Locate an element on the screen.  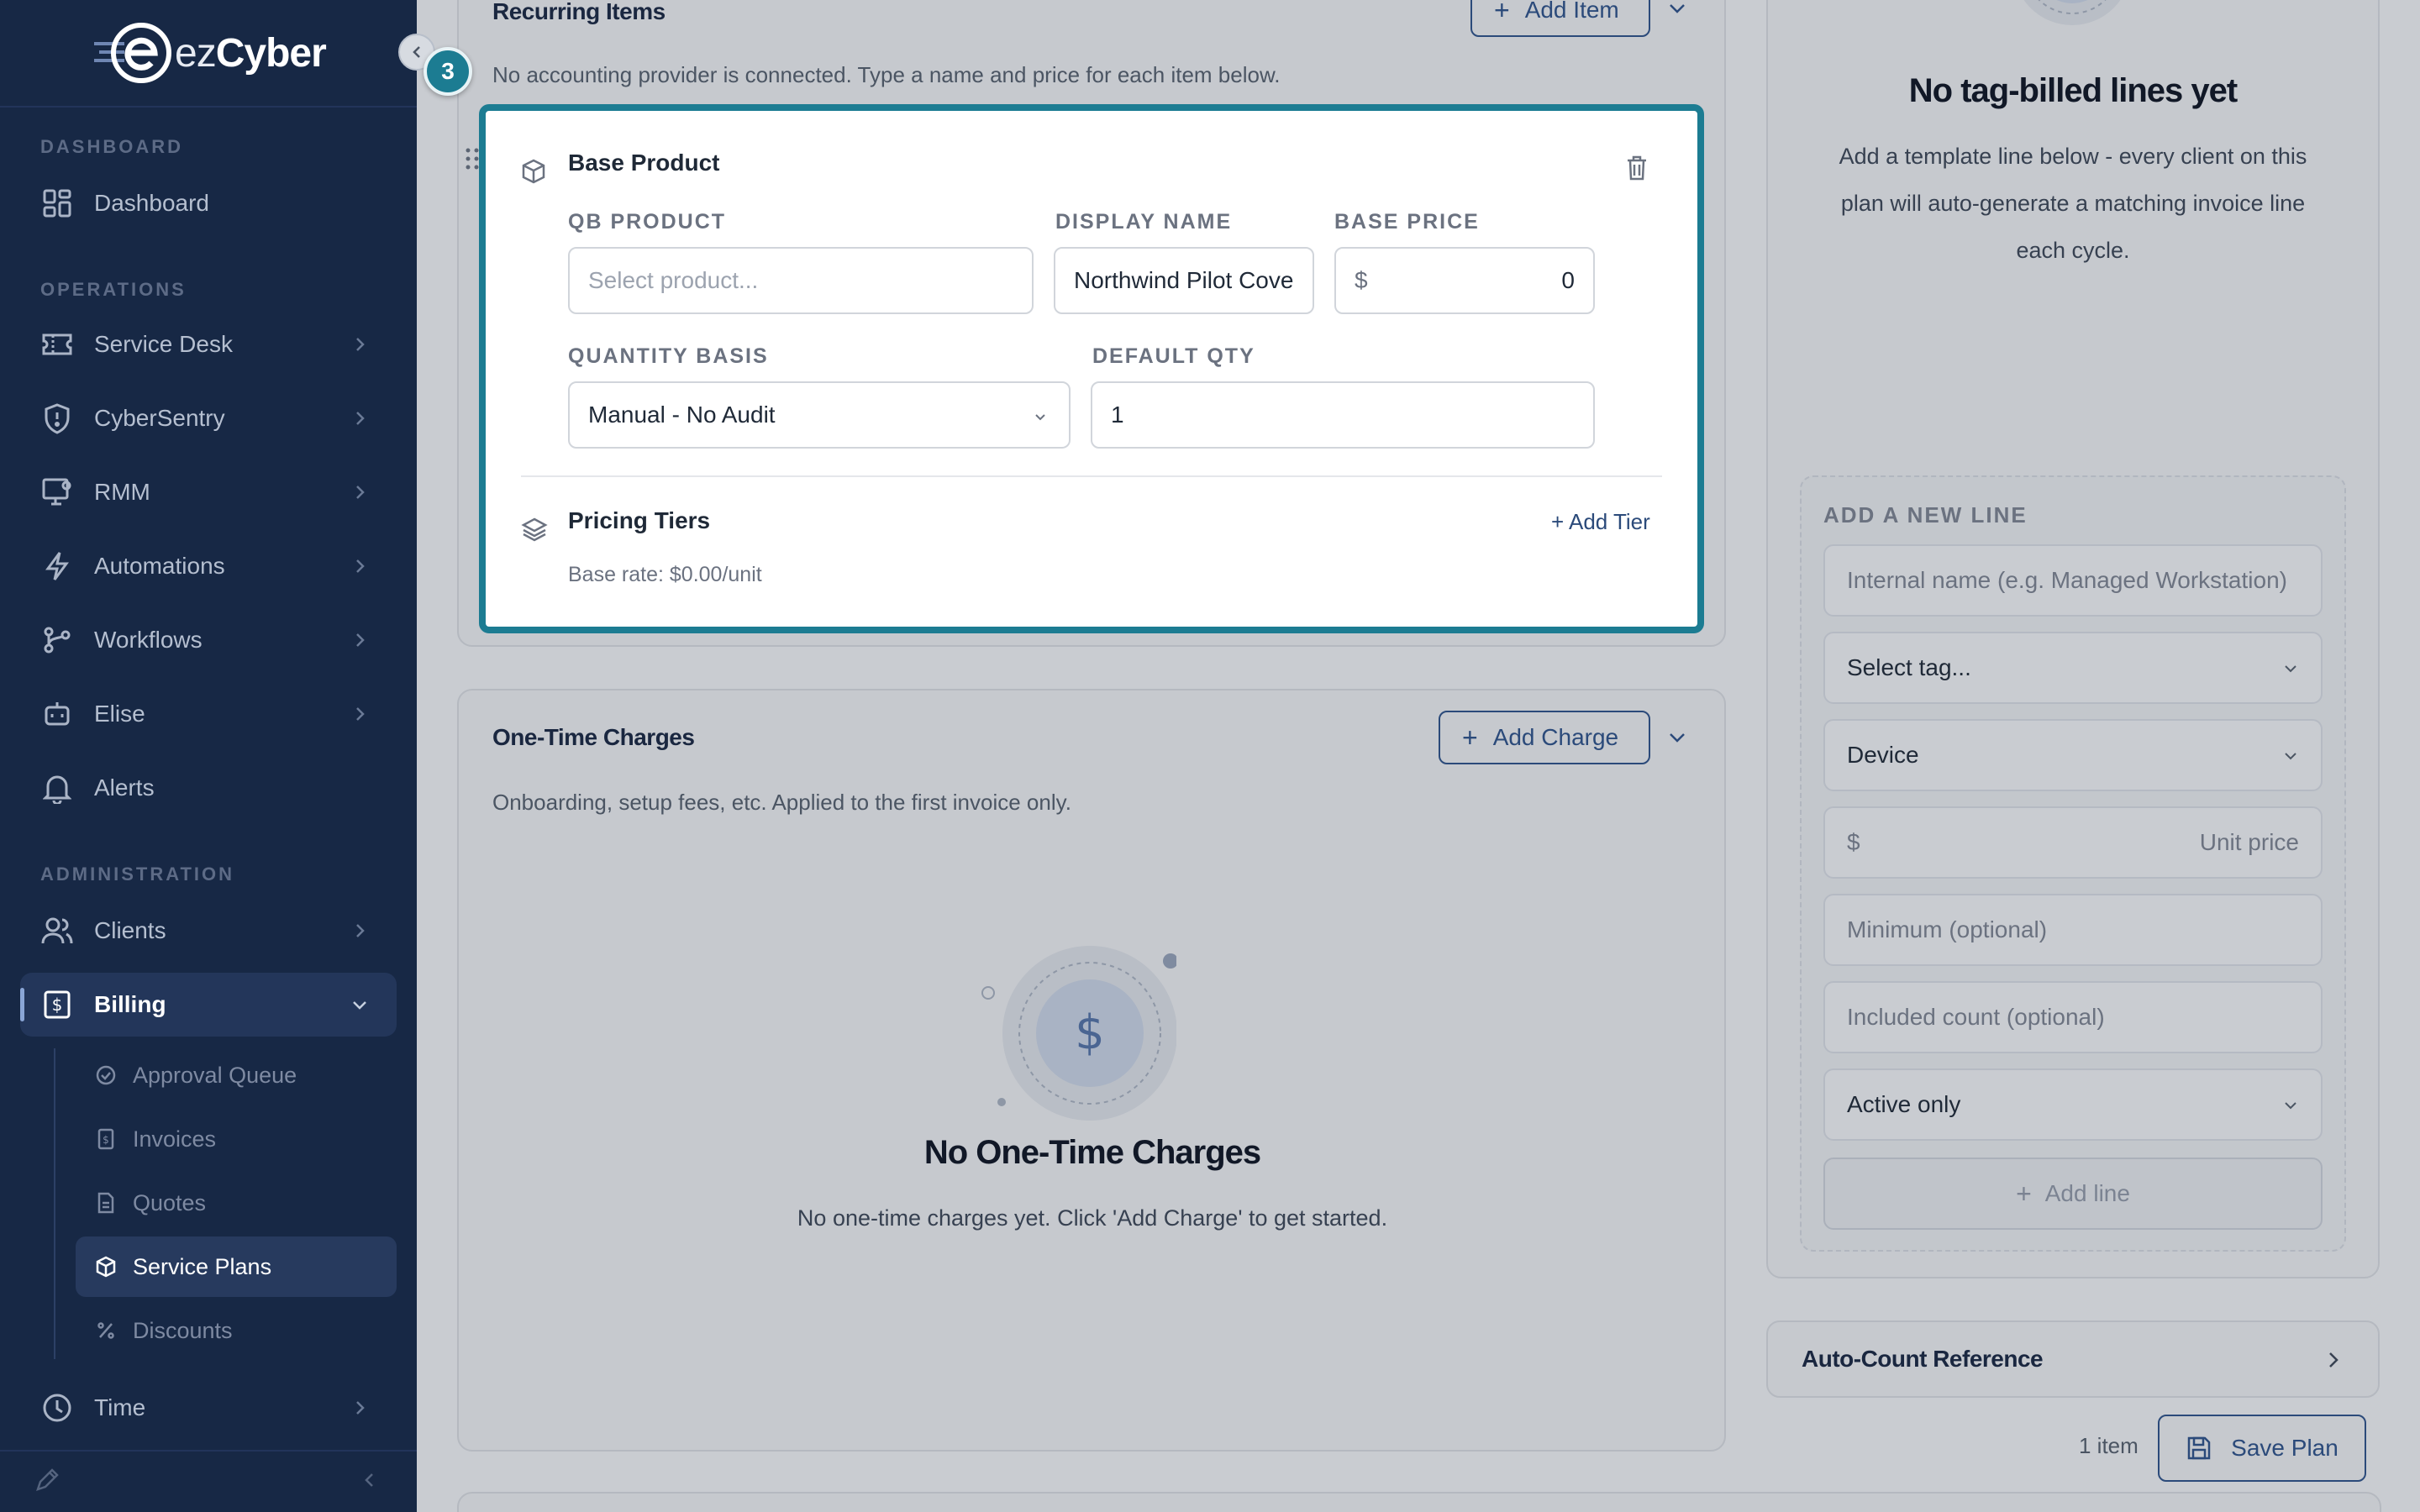
base-price-input: $ 0 is located at coordinates (1465, 280).